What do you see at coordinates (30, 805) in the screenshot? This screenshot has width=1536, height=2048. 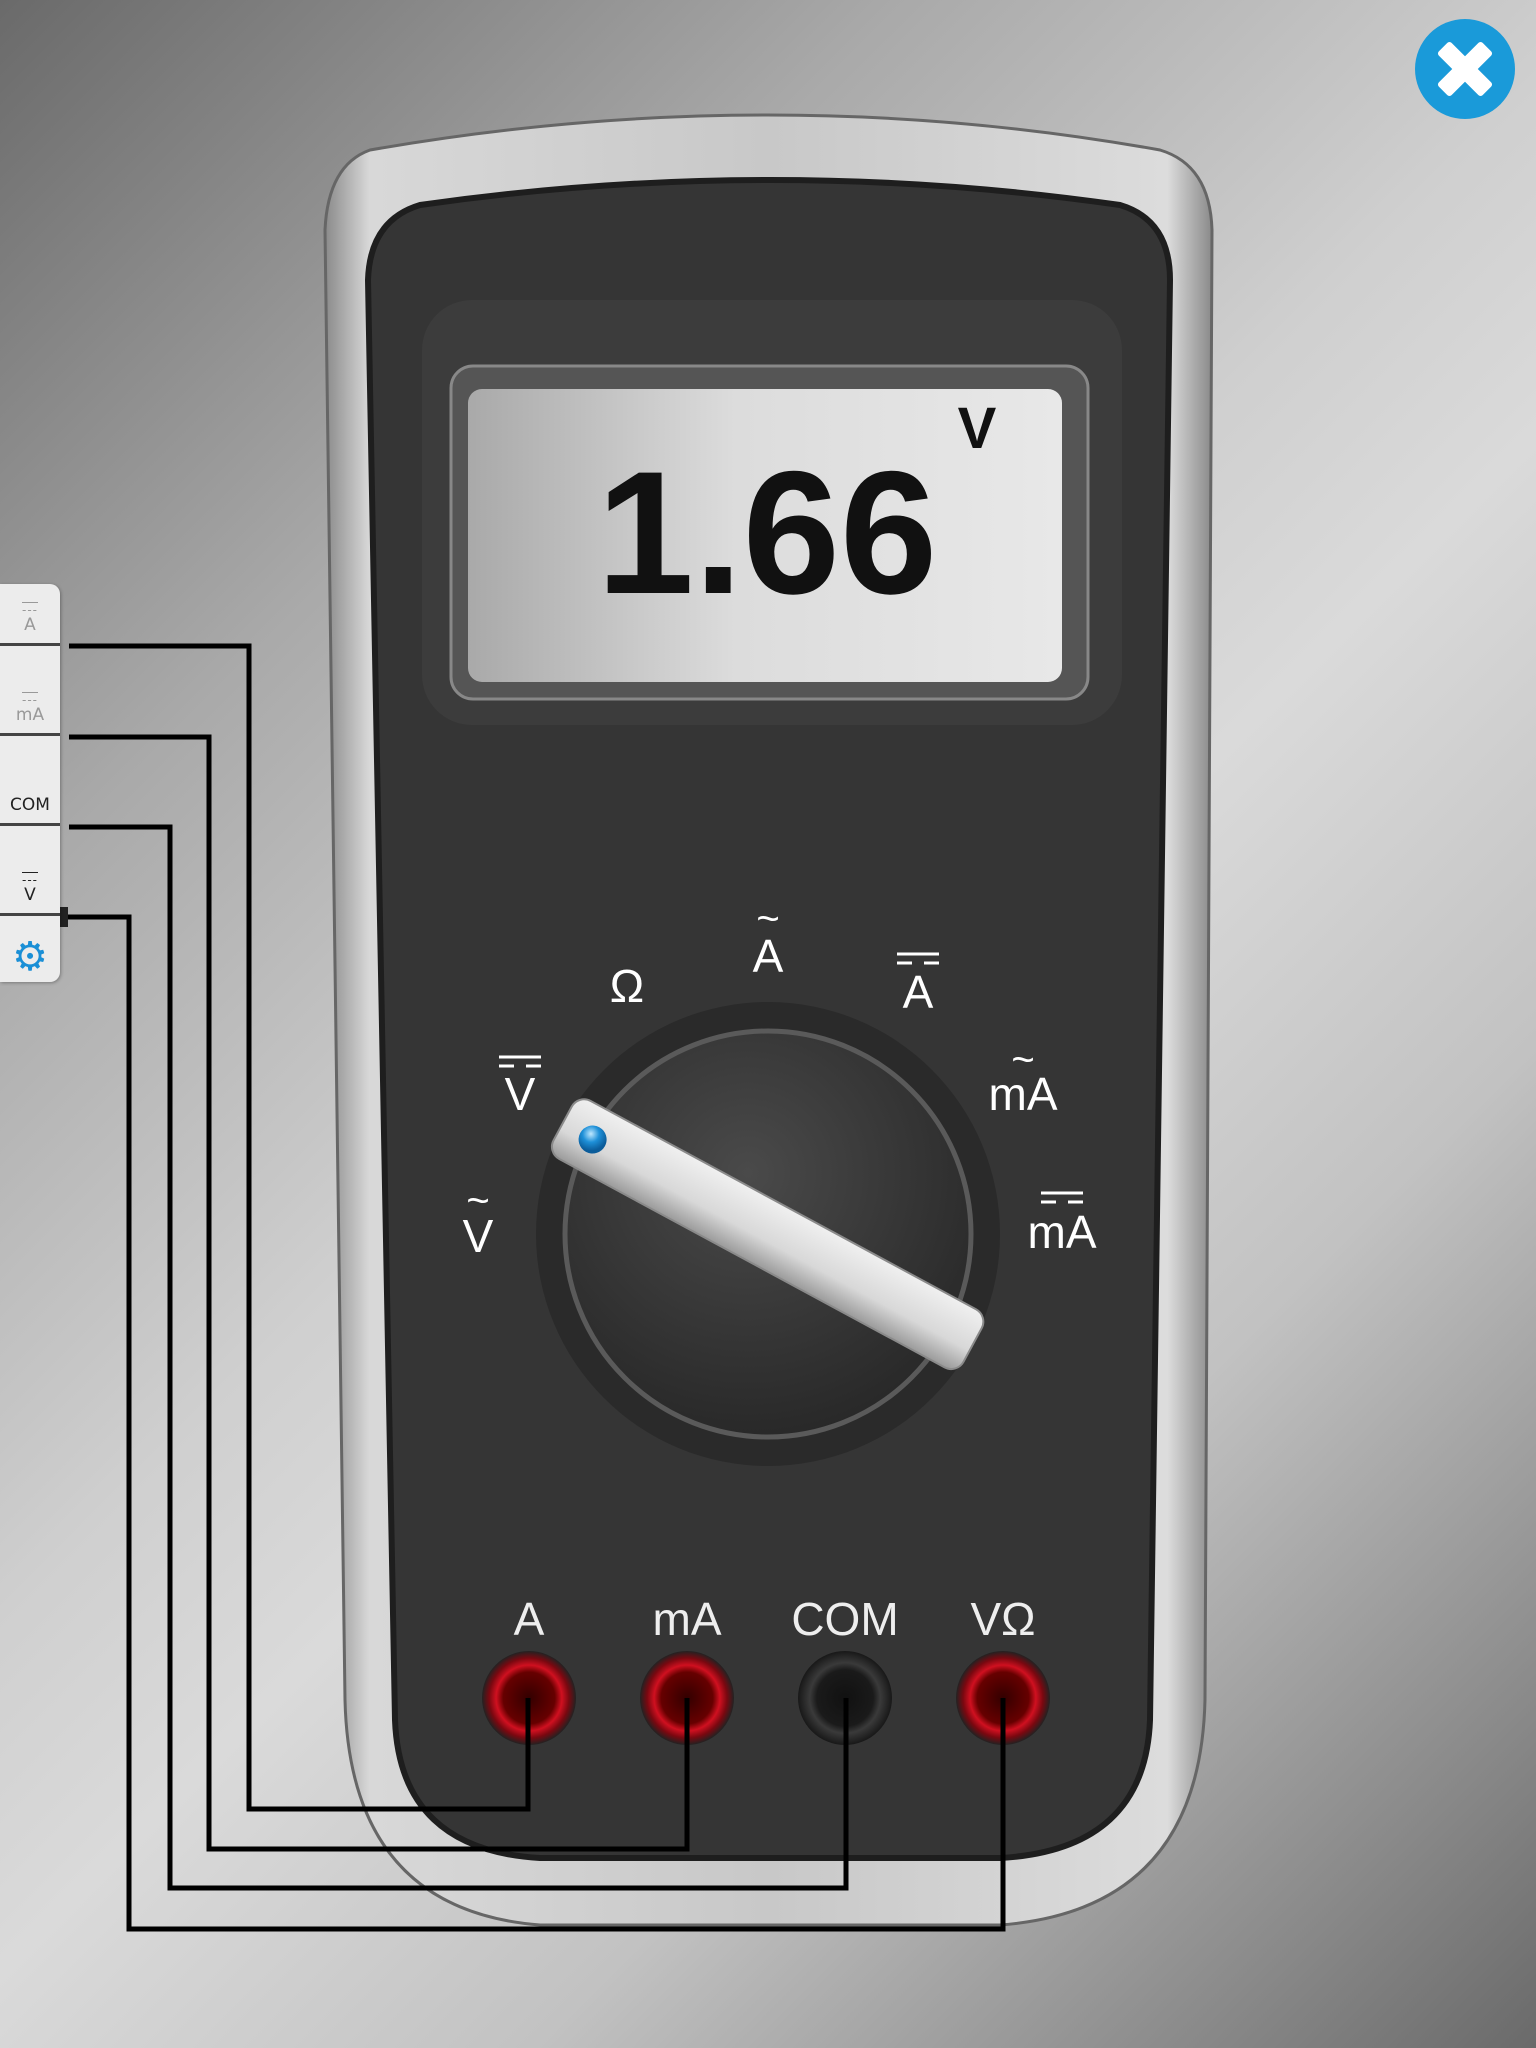 I see `tab-label: COM` at bounding box center [30, 805].